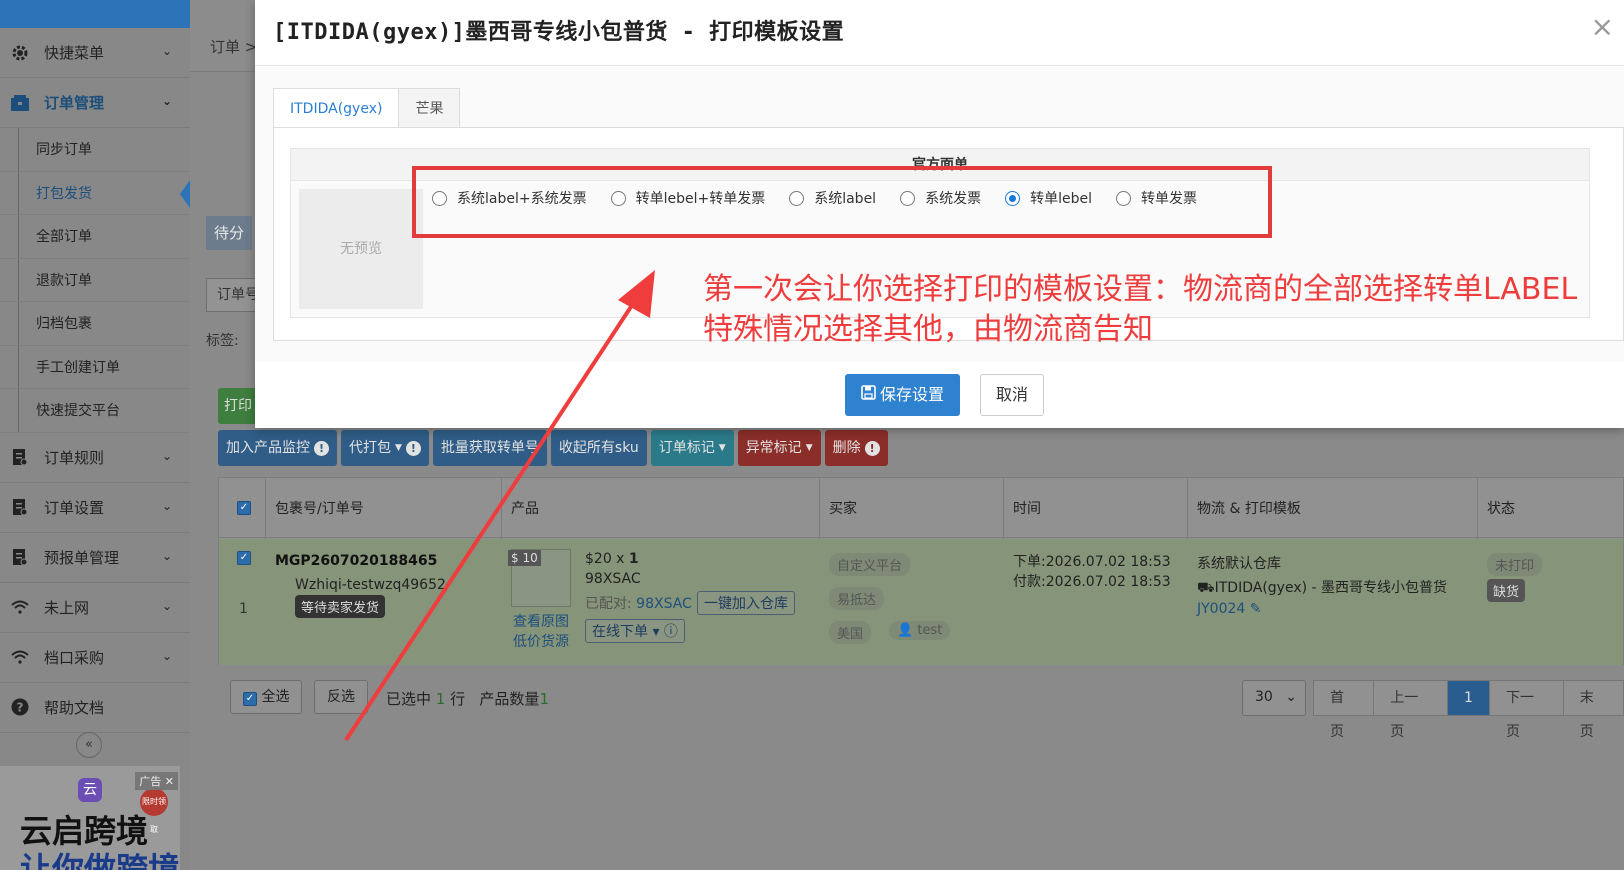 Image resolution: width=1624 pixels, height=870 pixels. I want to click on pagination: 首页 上一页 1 下一页 末页, so click(1468, 710).